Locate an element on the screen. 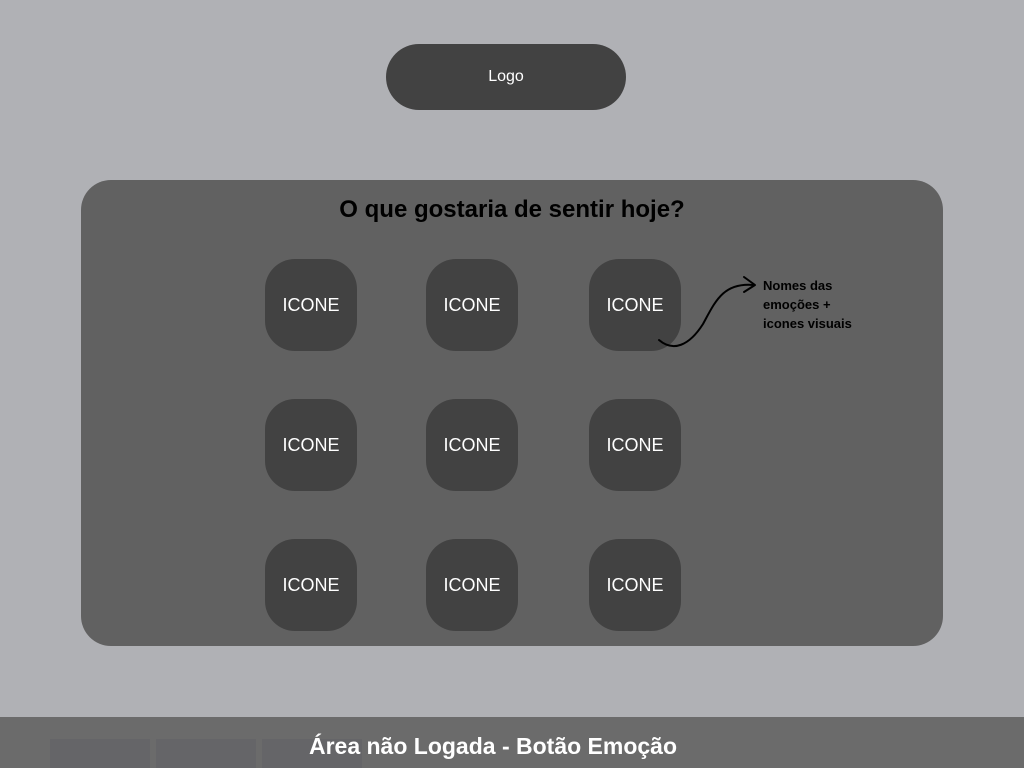 The image size is (1024, 768). annotation-line: Nomes das is located at coordinates (798, 285).